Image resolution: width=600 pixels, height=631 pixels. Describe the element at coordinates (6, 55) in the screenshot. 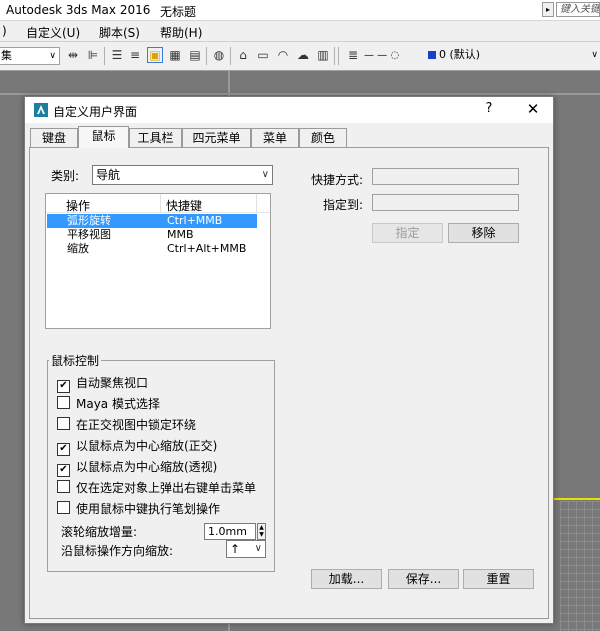

I see `selection-set-value: 集` at that location.